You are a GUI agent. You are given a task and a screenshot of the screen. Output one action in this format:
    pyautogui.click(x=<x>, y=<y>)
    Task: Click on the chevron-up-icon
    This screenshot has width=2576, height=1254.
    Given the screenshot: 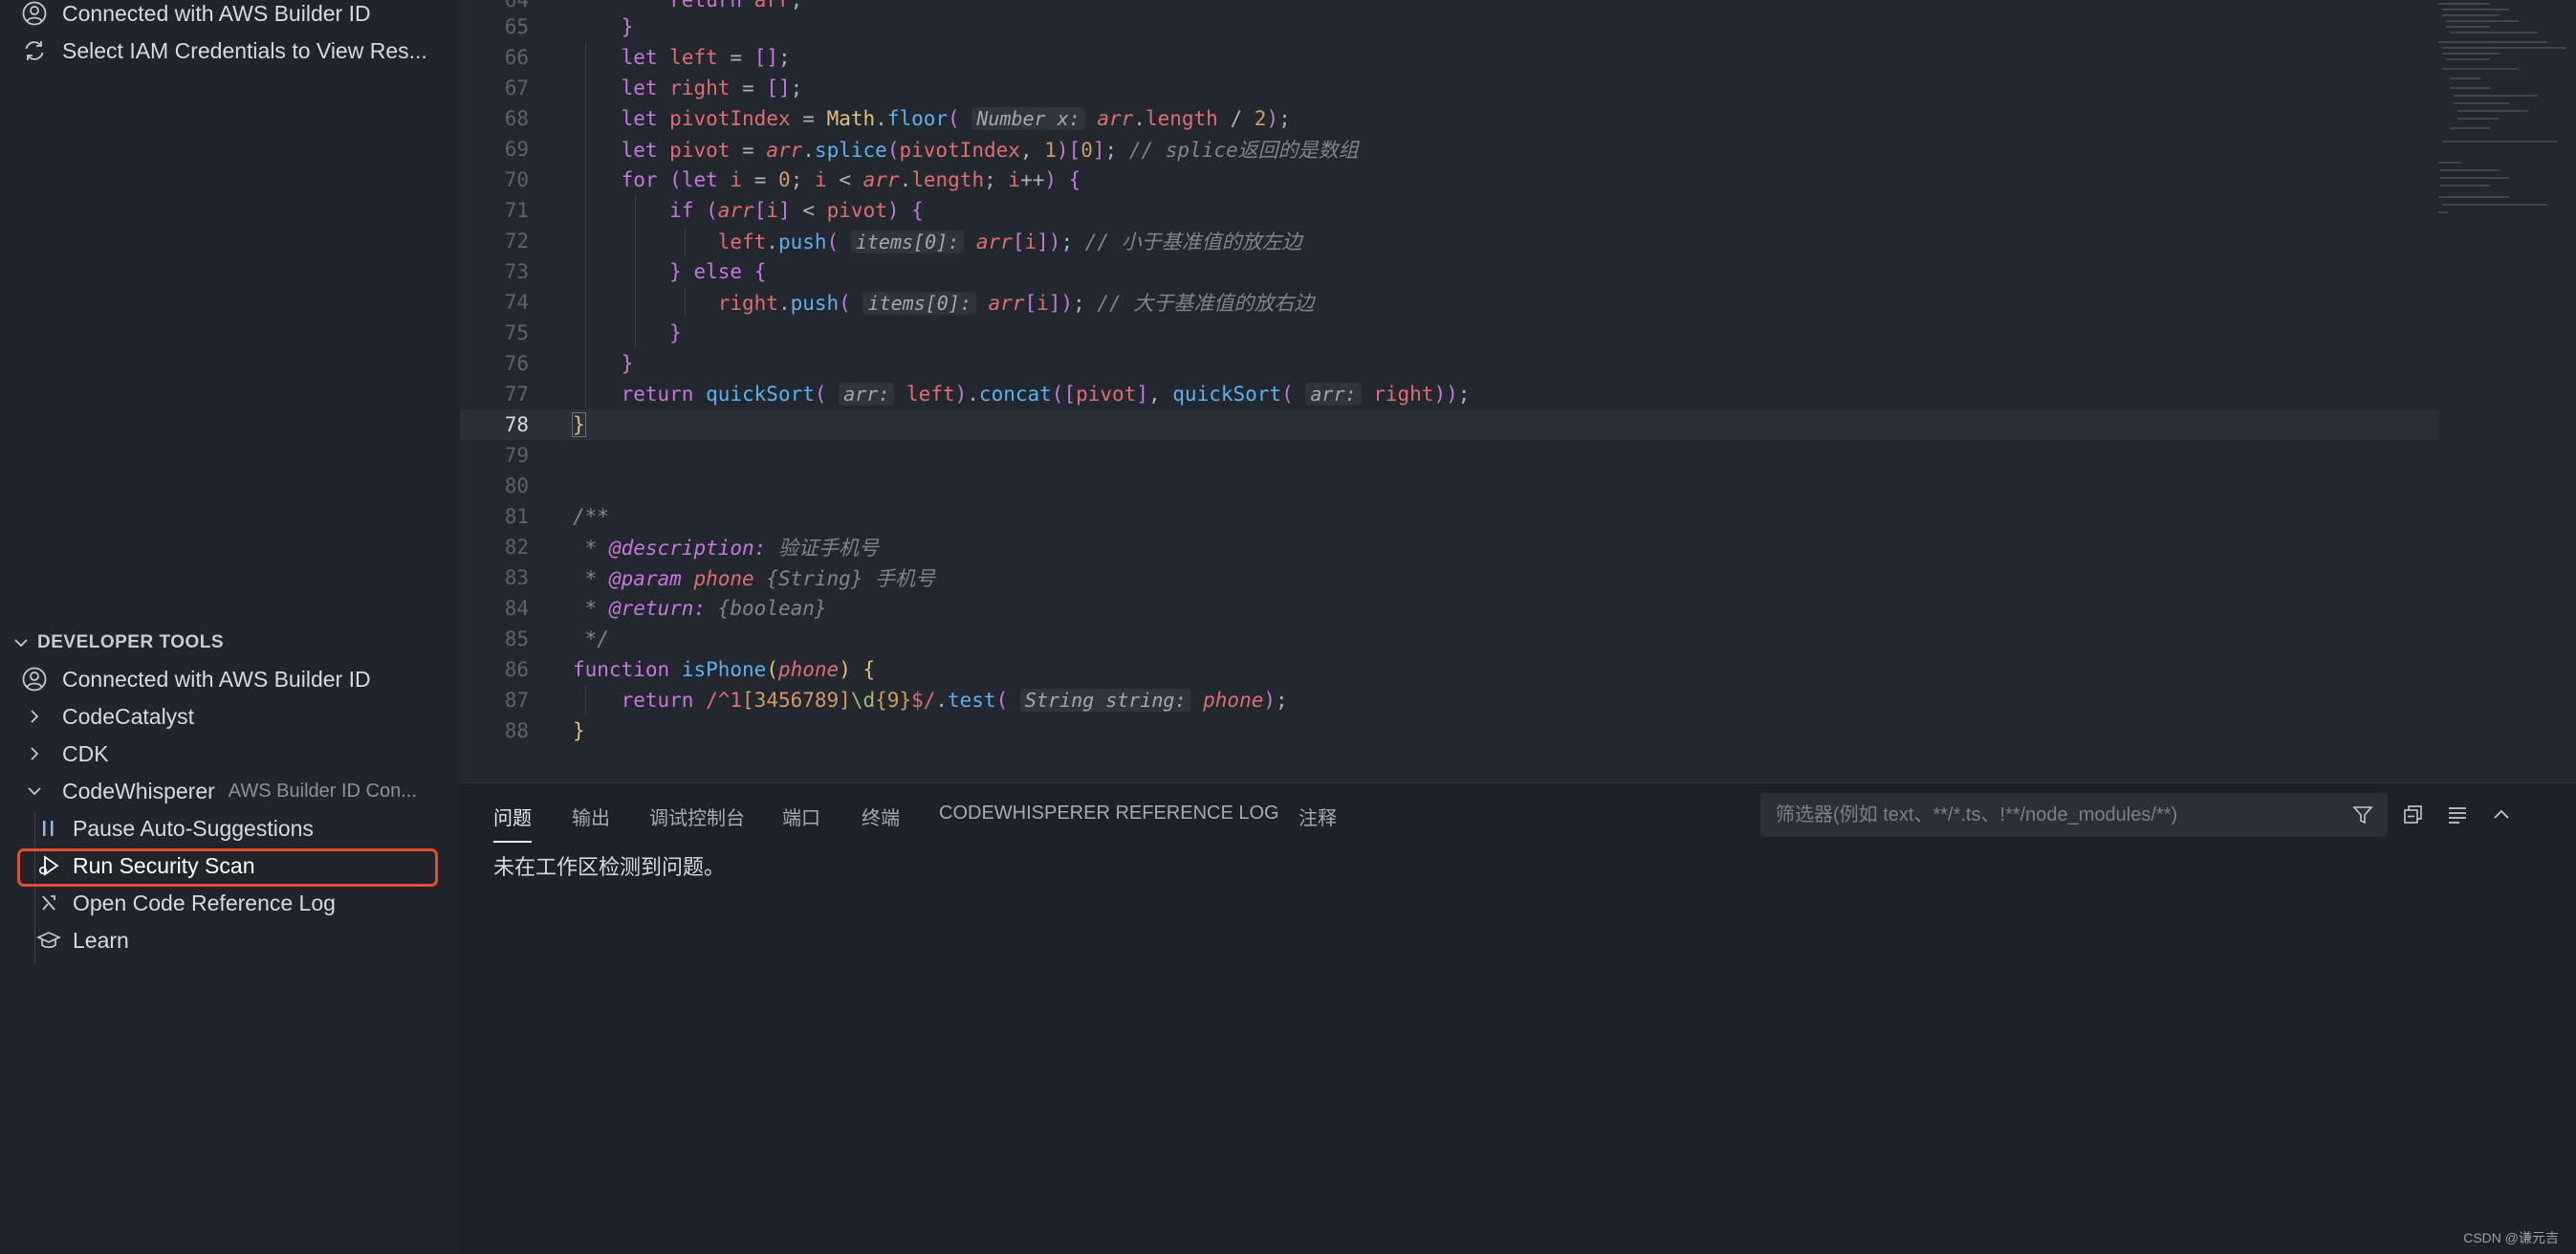 What is the action you would take?
    pyautogui.click(x=2501, y=815)
    